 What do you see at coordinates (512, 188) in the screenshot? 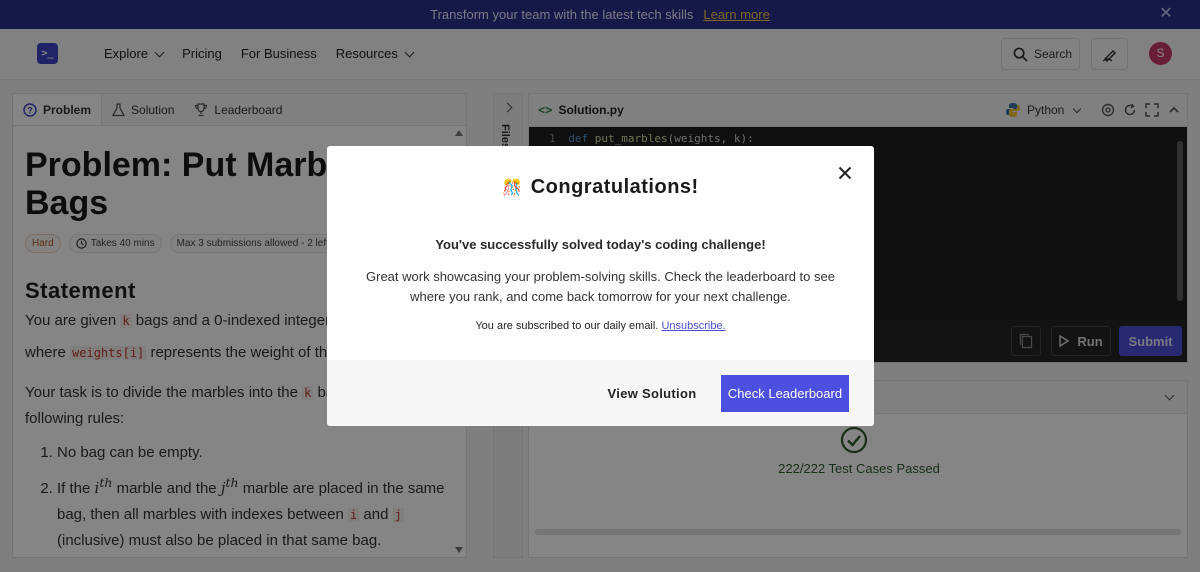
I see `party-popper-icon: 🎊` at bounding box center [512, 188].